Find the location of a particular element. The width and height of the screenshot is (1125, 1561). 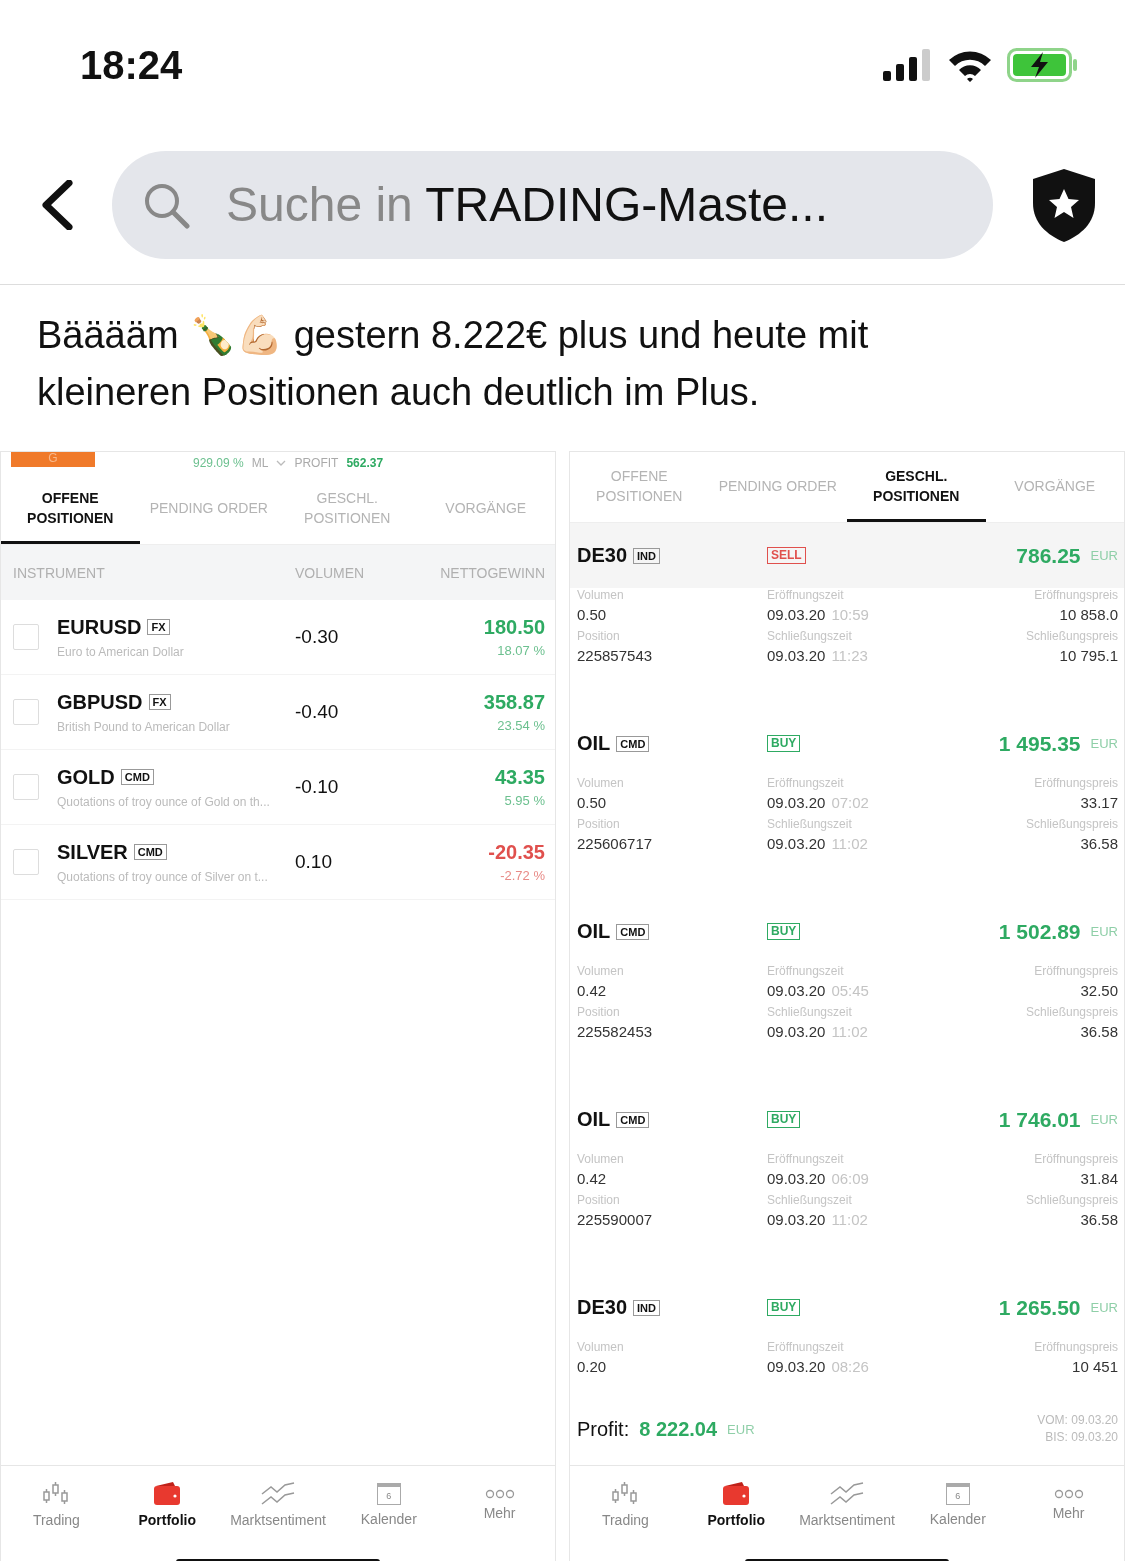

trend-lines-icon is located at coordinates (847, 1494).